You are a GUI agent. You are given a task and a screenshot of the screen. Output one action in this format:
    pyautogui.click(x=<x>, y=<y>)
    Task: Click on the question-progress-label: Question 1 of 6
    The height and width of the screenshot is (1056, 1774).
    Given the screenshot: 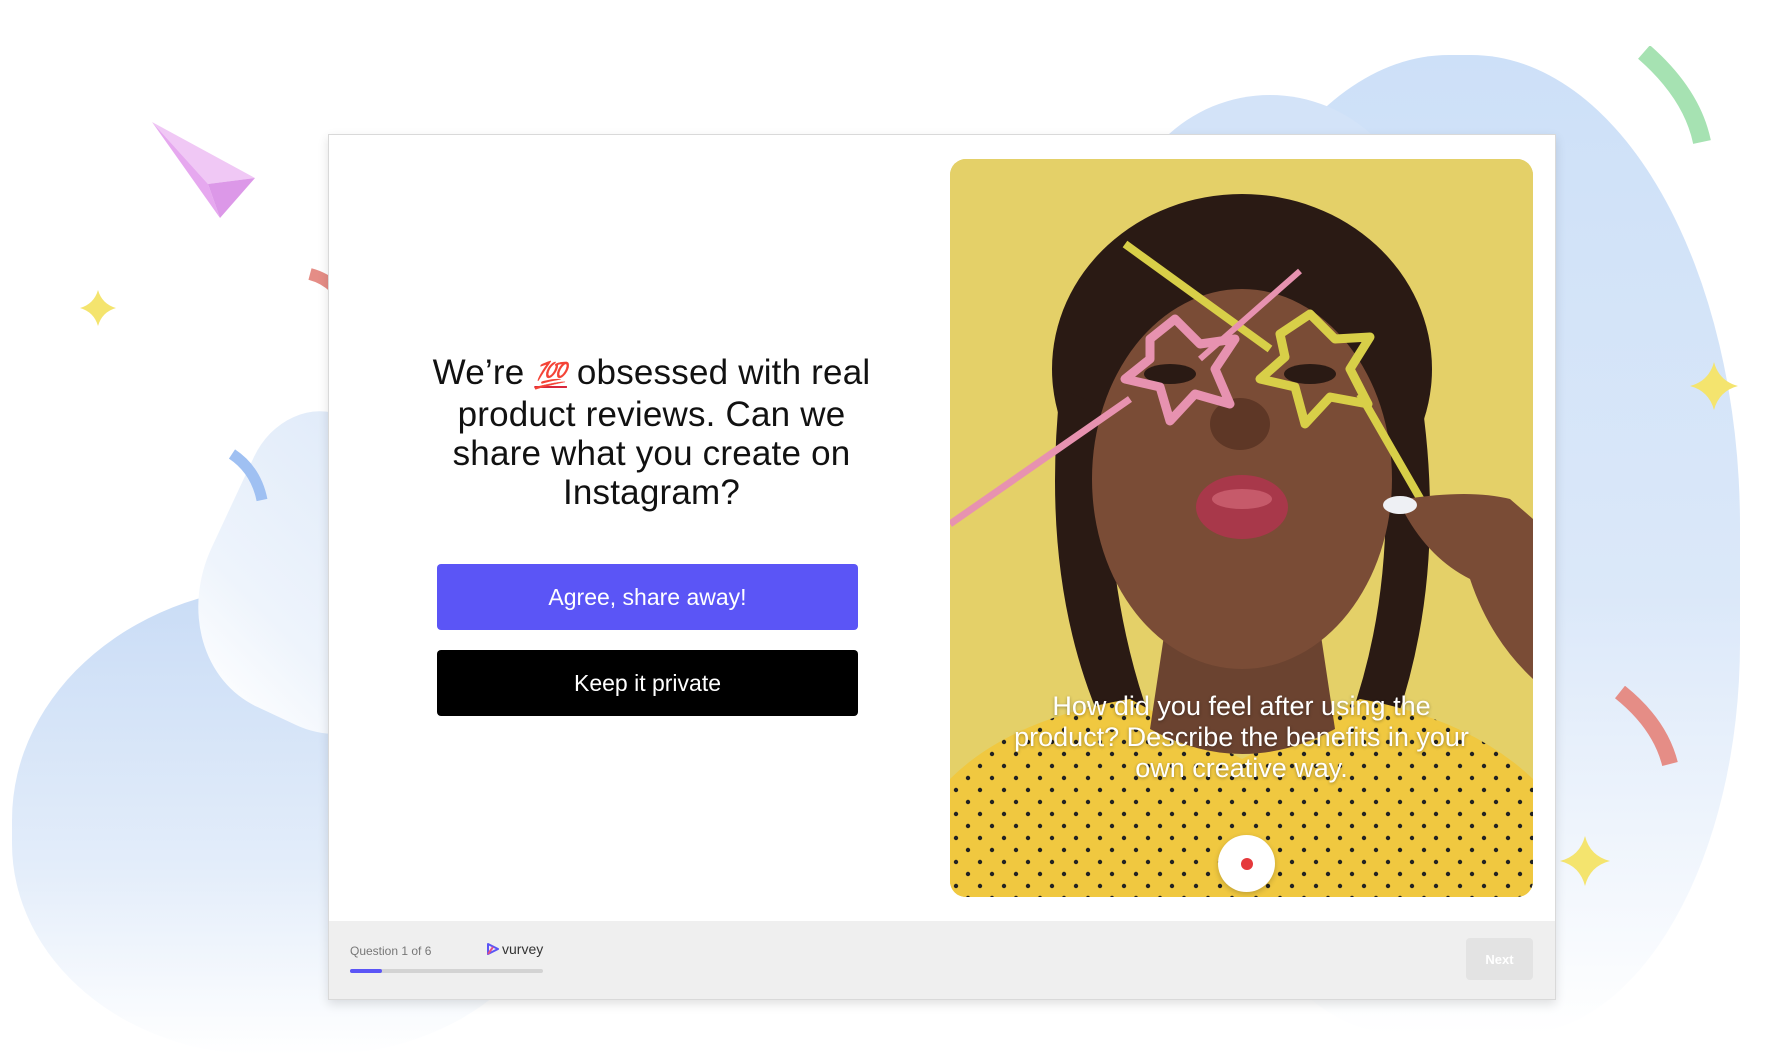 What is the action you would take?
    pyautogui.click(x=391, y=951)
    